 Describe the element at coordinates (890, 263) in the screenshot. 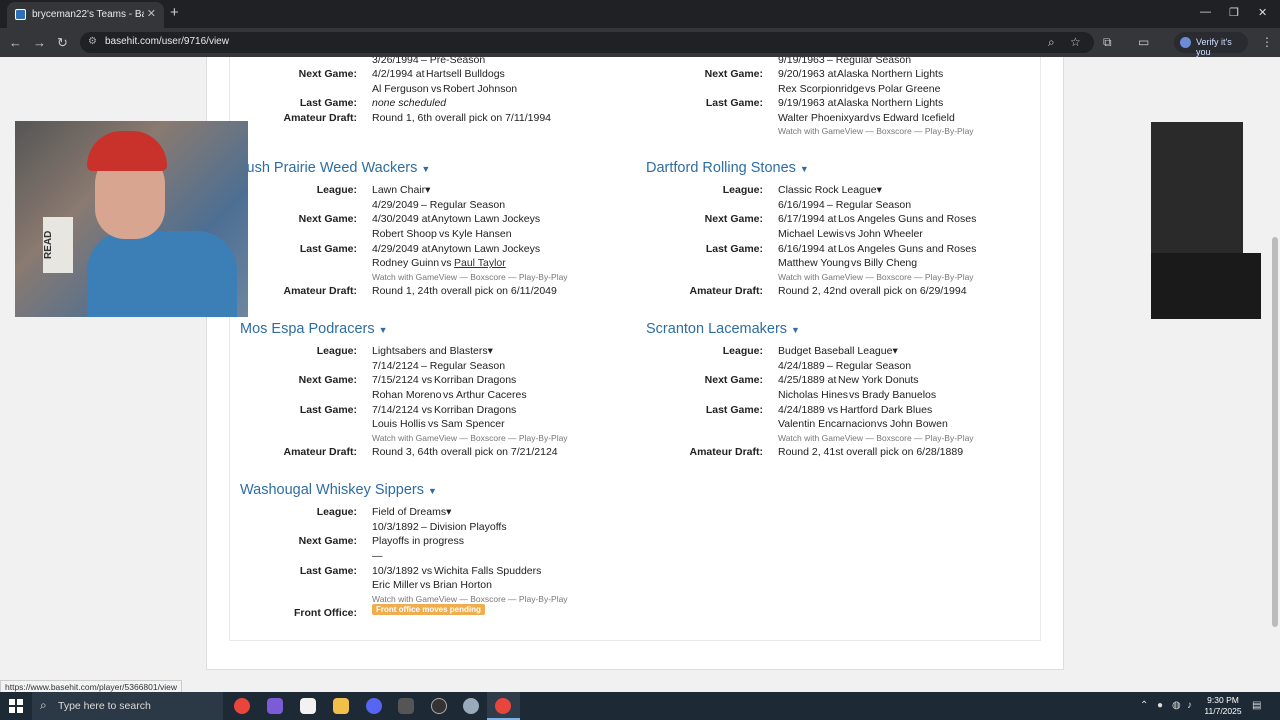

I see `pitcher-link: Billy Cheng` at that location.